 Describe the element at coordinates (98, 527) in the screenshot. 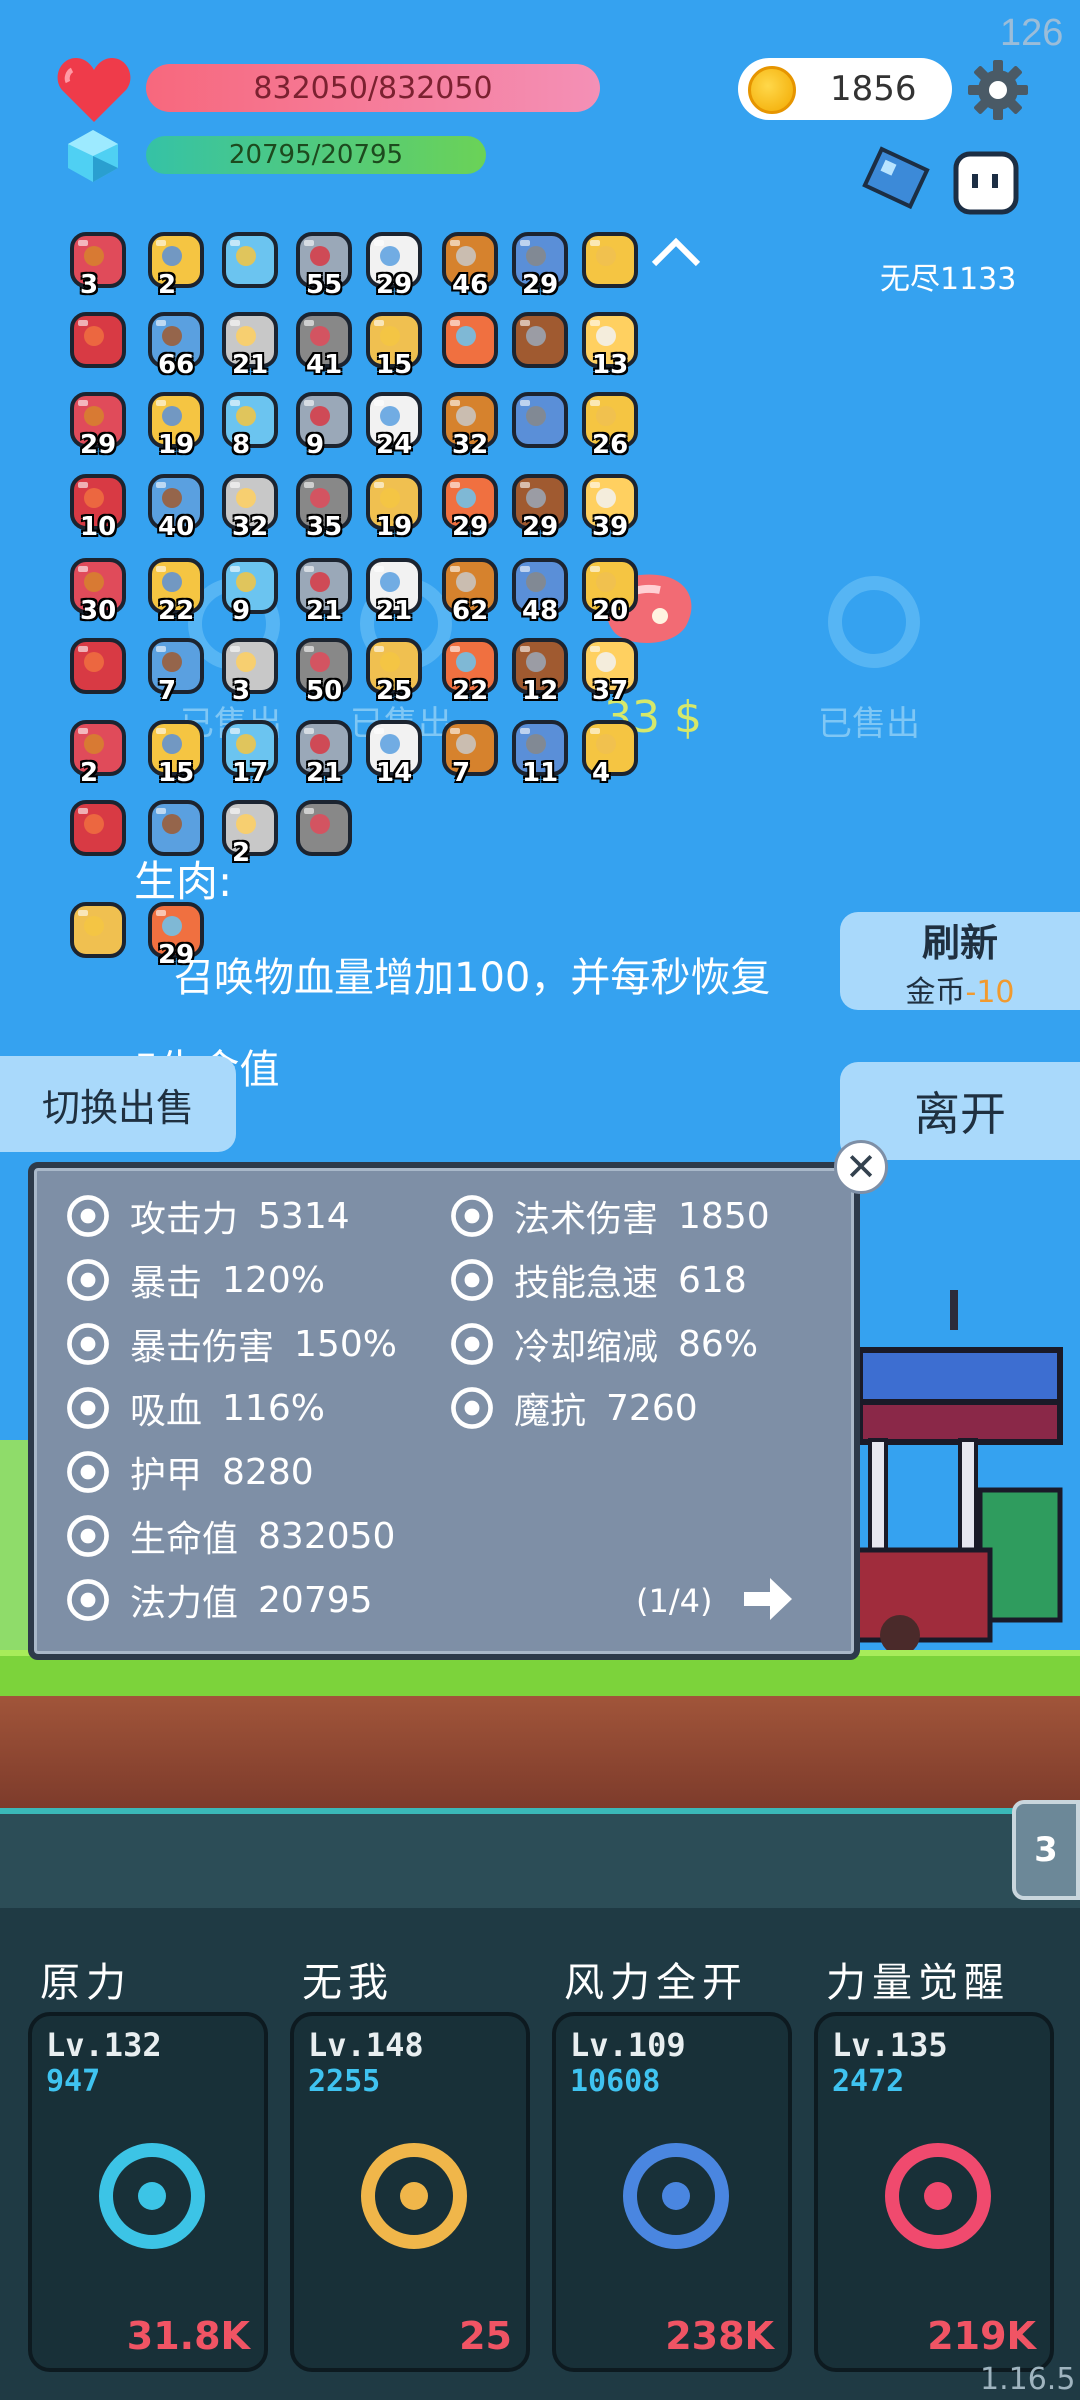

I see `item-count: 10` at that location.